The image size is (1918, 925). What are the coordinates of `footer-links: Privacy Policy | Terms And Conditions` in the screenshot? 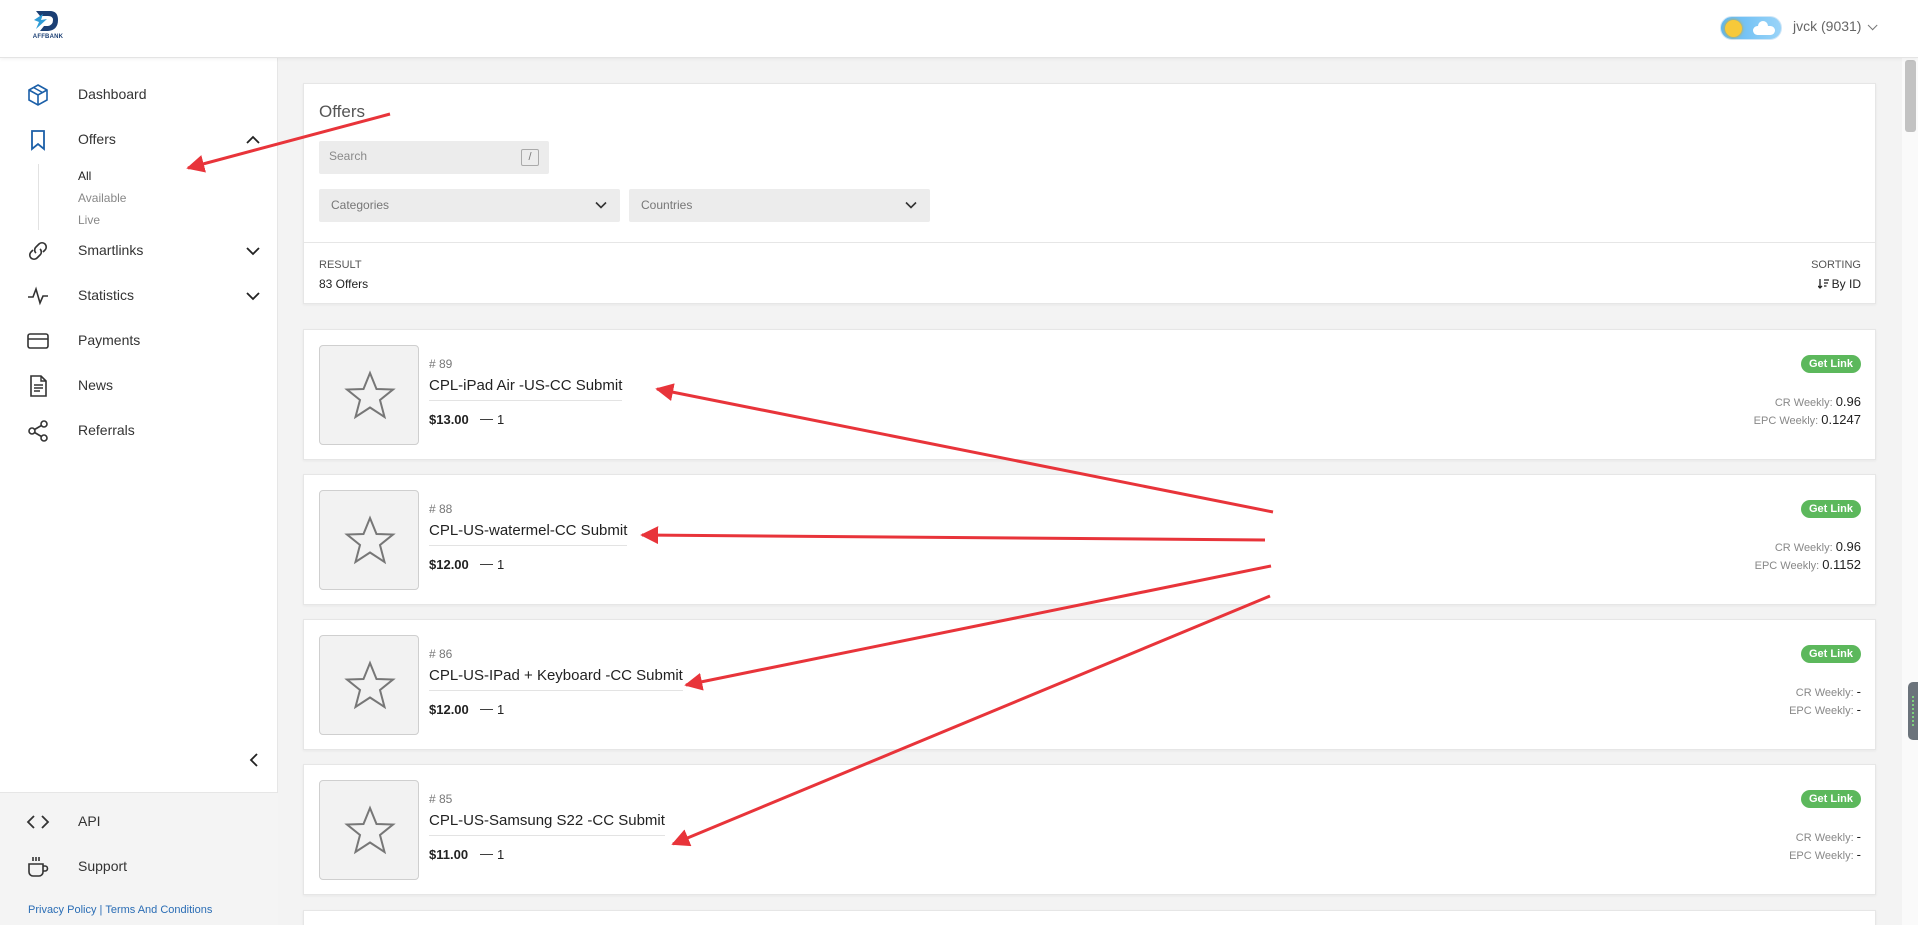 It's located at (120, 910).